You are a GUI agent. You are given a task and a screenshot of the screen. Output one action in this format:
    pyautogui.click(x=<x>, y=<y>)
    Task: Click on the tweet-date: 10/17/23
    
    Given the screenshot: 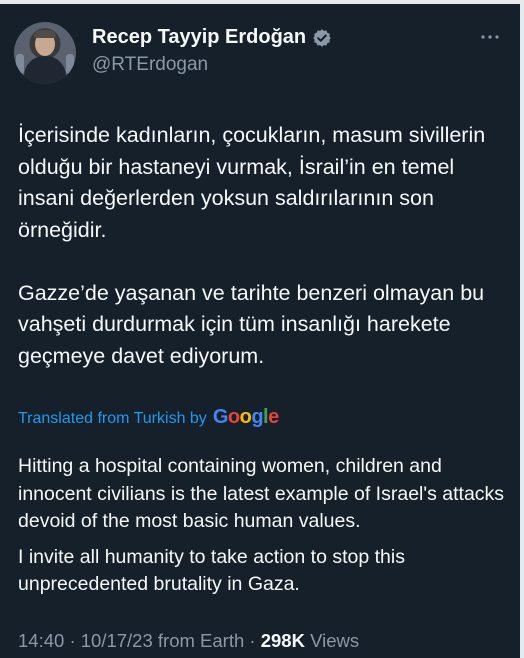 What is the action you would take?
    pyautogui.click(x=117, y=640)
    